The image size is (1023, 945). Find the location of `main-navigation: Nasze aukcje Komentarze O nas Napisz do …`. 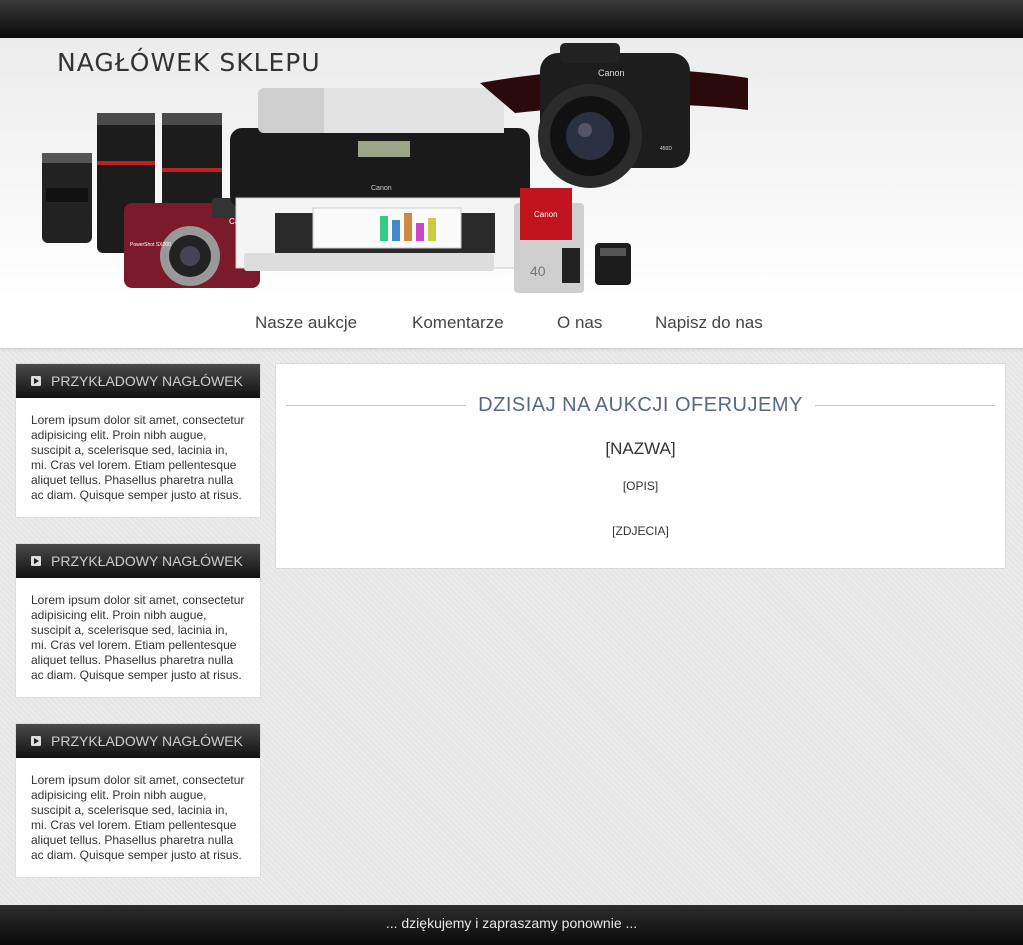

main-navigation: Nasze aukcje Komentarze O nas Napisz do … is located at coordinates (511, 323).